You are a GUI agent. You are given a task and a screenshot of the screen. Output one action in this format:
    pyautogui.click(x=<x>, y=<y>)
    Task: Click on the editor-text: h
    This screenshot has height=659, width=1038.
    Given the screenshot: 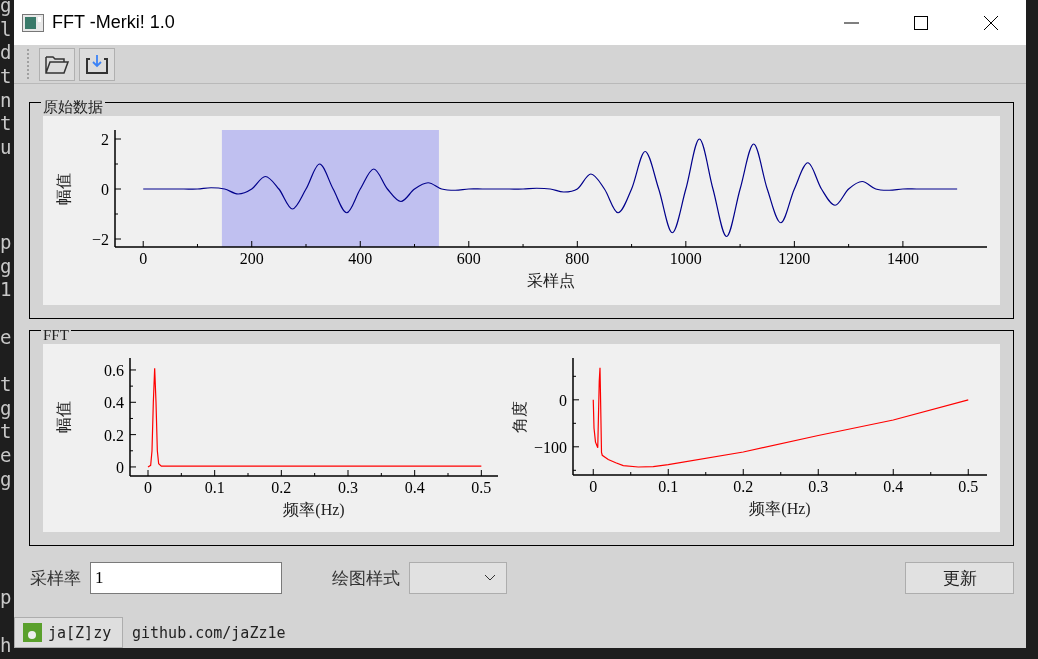 What is the action you would take?
    pyautogui.click(x=6, y=645)
    